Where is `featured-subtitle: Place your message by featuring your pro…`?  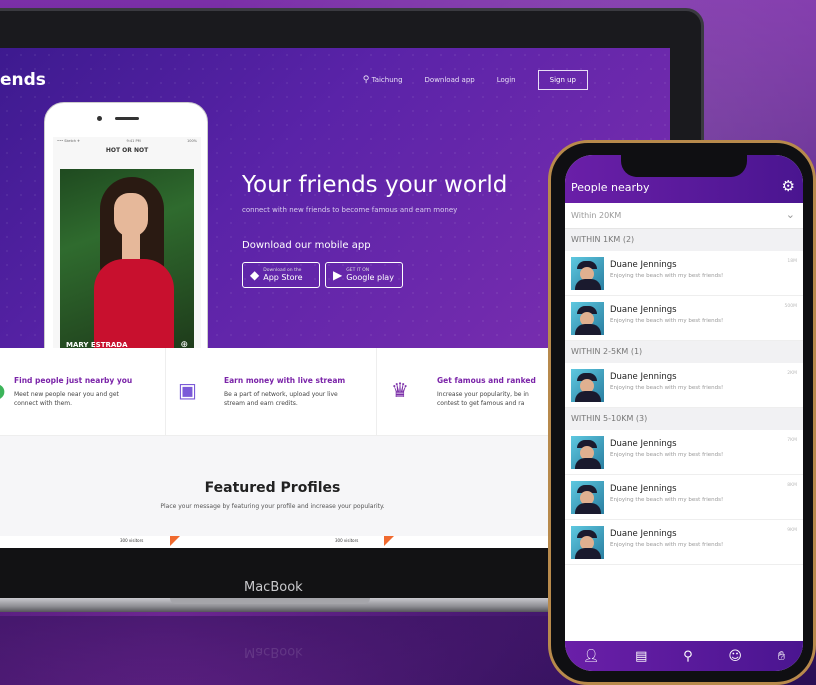
featured-subtitle: Place your message by featuring your pro… is located at coordinates (272, 506).